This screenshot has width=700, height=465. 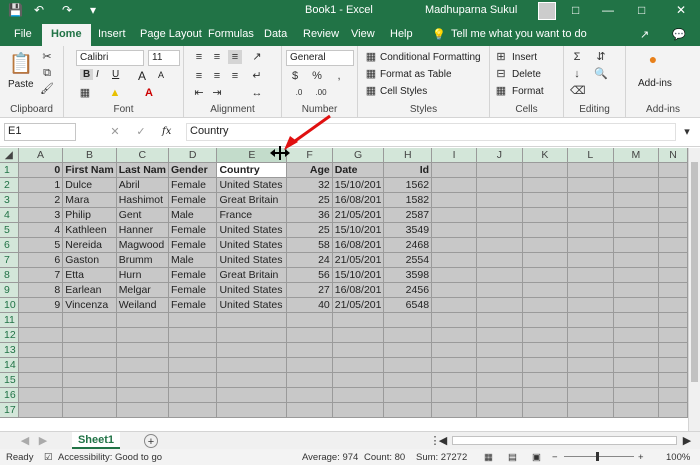 What do you see at coordinates (636, 230) in the screenshot?
I see `cell-m5` at bounding box center [636, 230].